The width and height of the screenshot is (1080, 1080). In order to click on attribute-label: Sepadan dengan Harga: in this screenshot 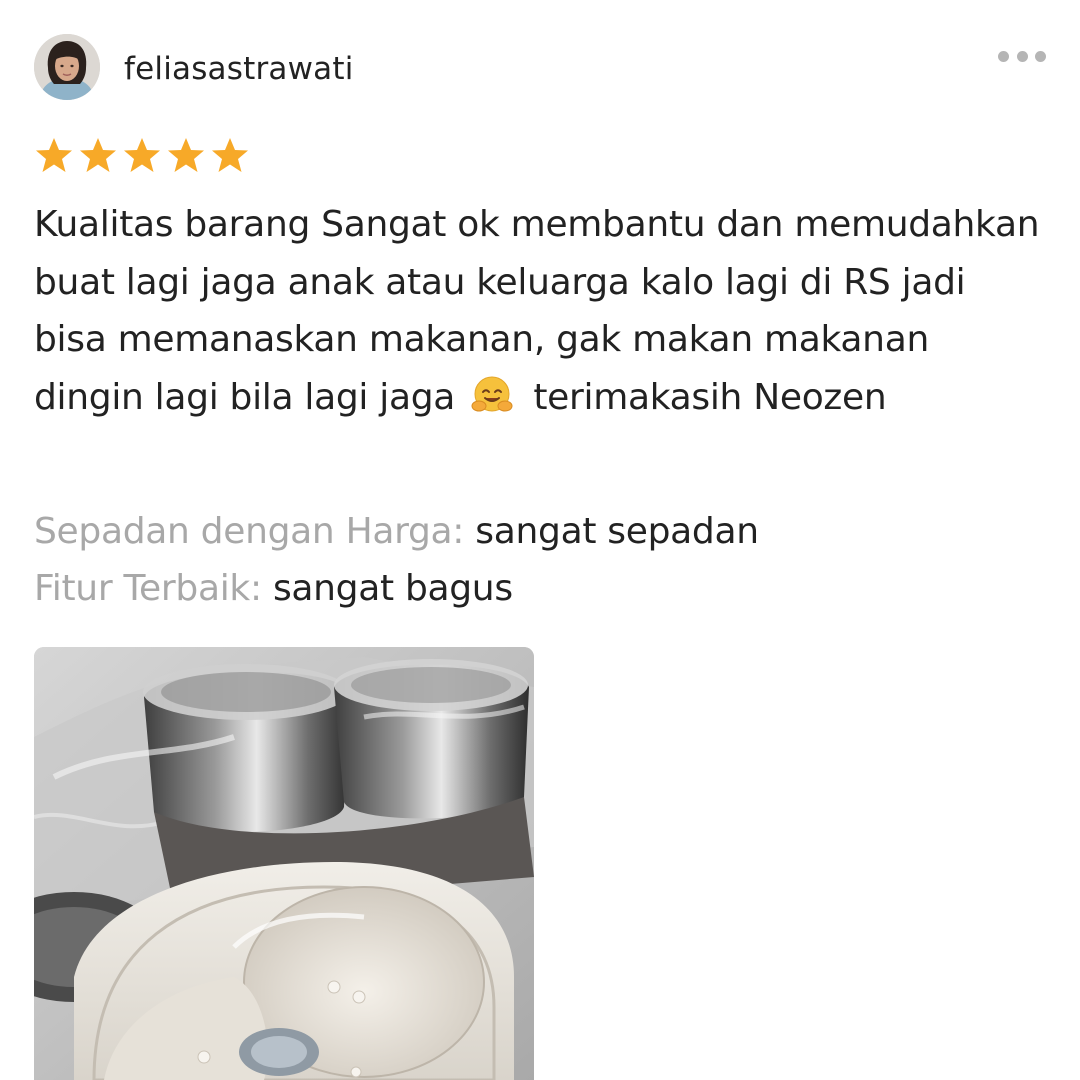, I will do `click(249, 531)`.